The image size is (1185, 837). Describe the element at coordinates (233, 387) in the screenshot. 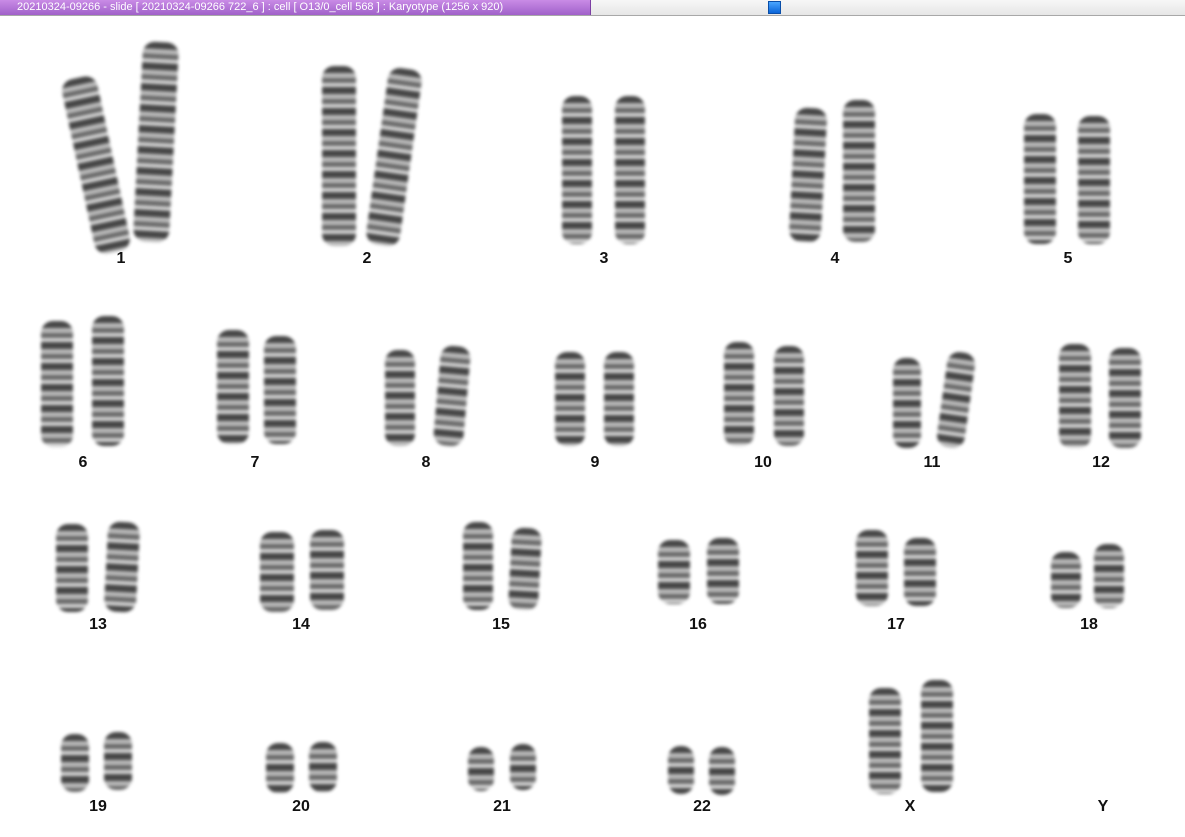

I see `chromosome-7-a` at that location.